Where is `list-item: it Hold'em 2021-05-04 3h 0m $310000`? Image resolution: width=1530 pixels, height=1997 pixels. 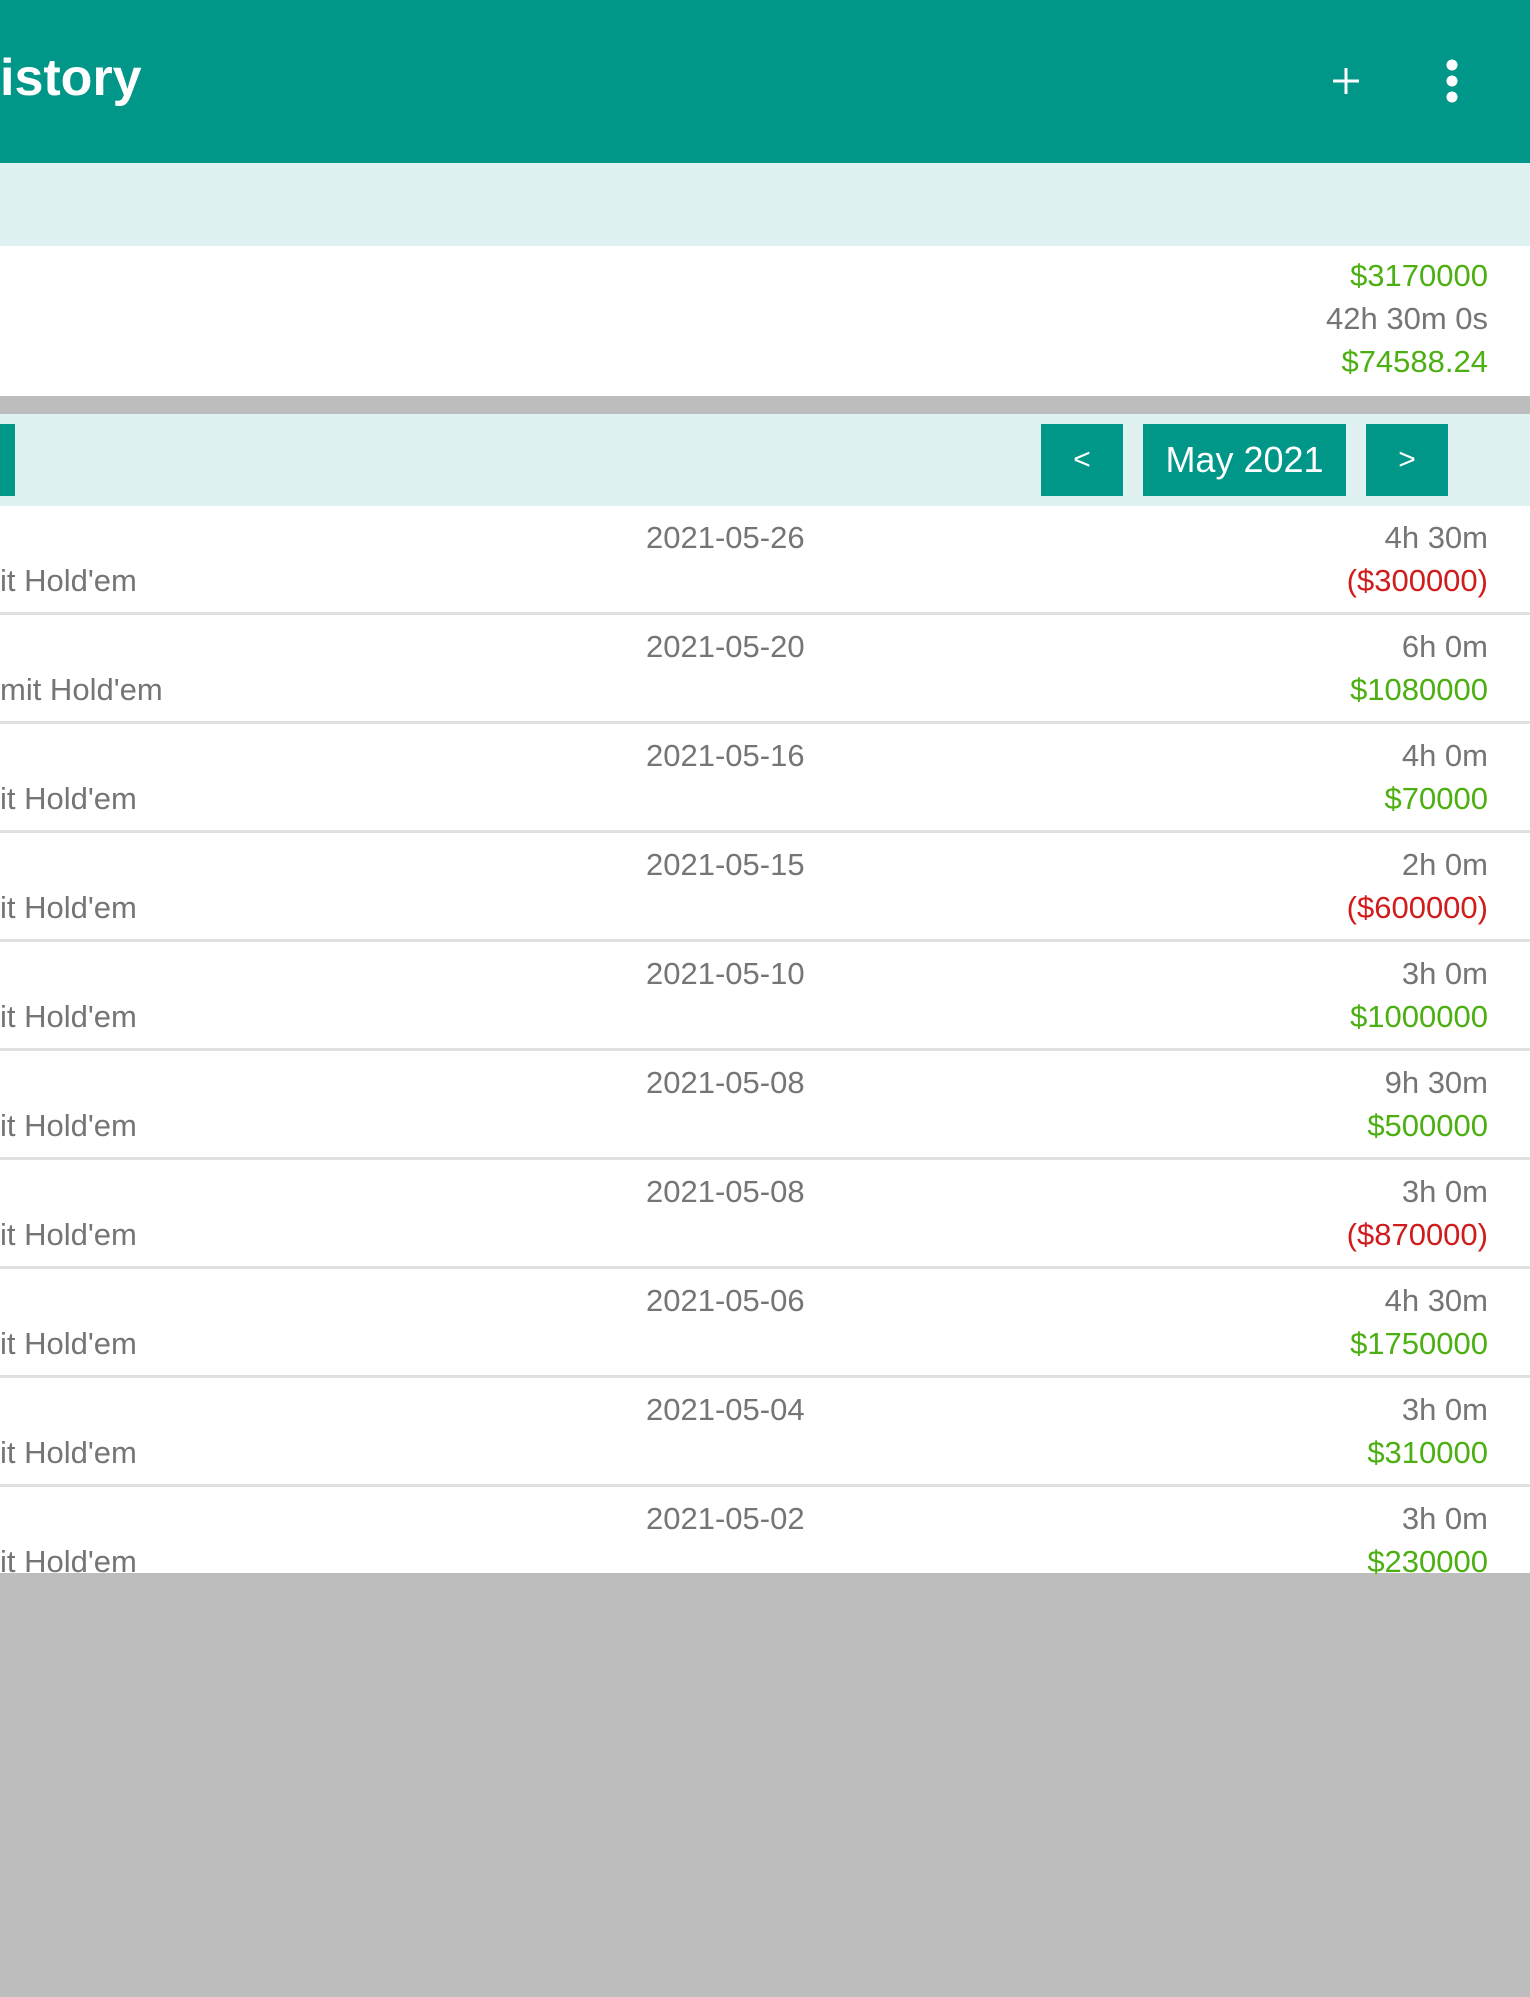 list-item: it Hold'em 2021-05-04 3h 0m $310000 is located at coordinates (765, 1432).